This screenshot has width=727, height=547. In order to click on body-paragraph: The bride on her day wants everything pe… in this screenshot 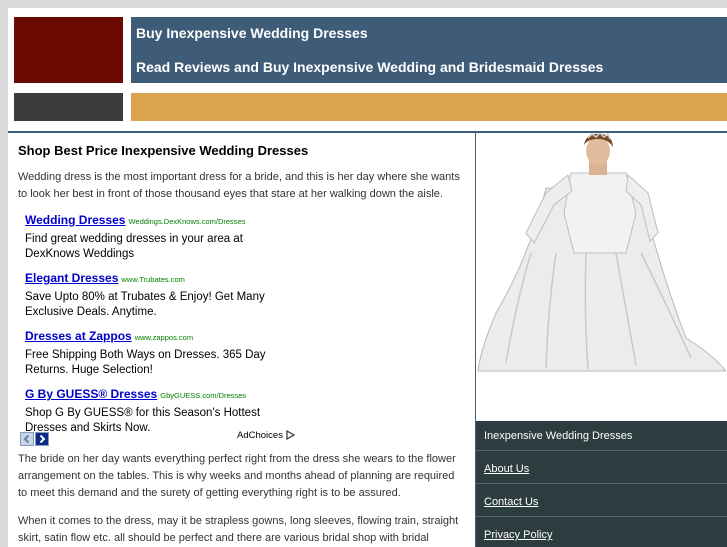, I will do `click(237, 476)`.